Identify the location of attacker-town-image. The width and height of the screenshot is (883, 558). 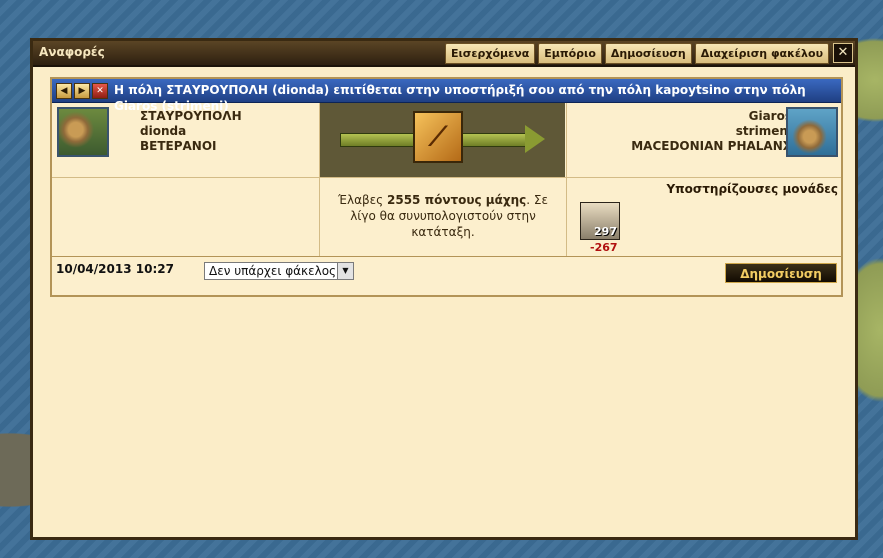
(83, 132).